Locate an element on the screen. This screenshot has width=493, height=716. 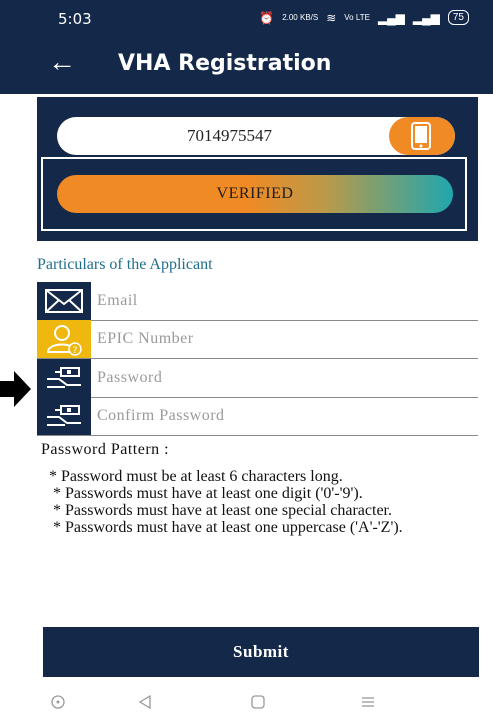
epic-number-field is located at coordinates (282, 339).